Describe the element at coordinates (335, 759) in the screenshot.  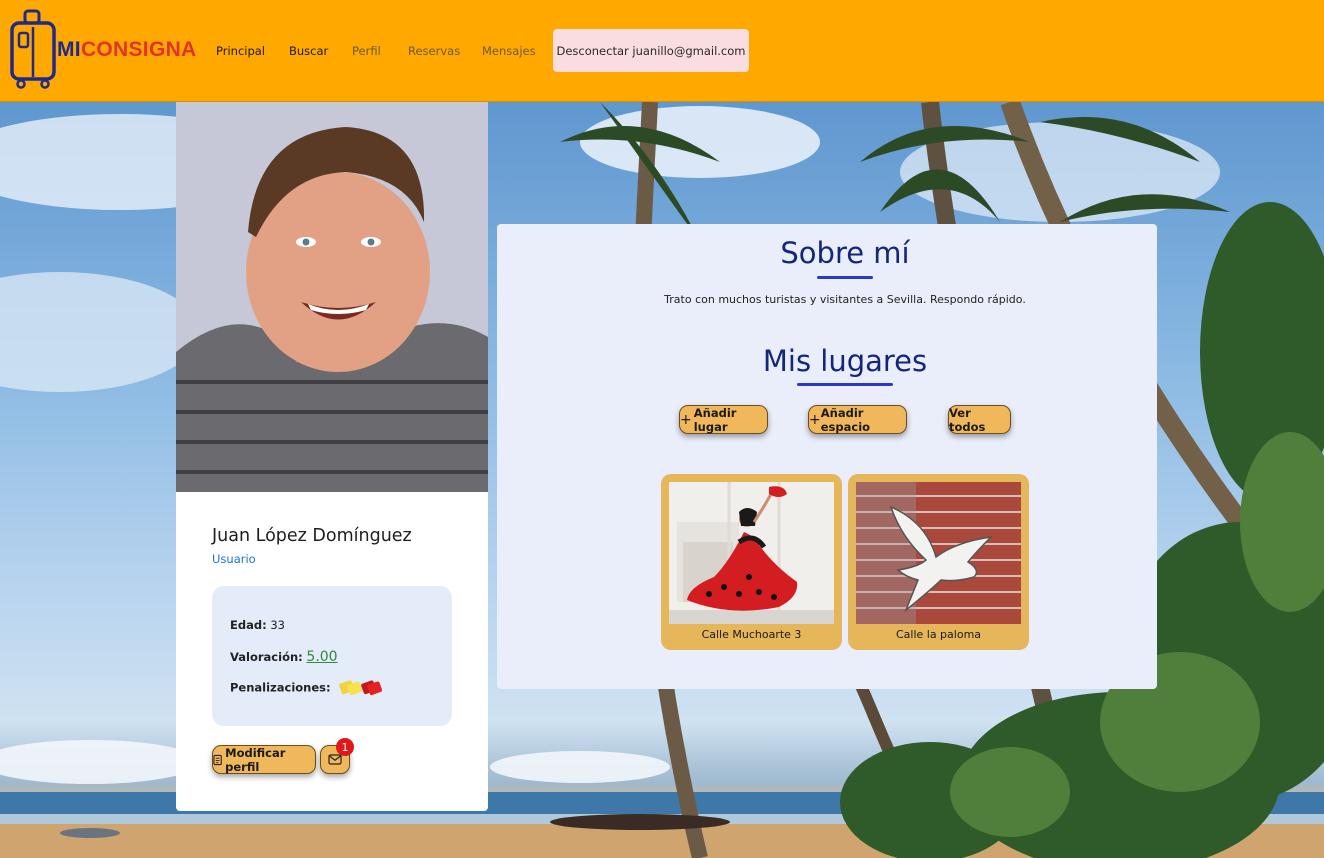
I see `envelope-icon` at that location.